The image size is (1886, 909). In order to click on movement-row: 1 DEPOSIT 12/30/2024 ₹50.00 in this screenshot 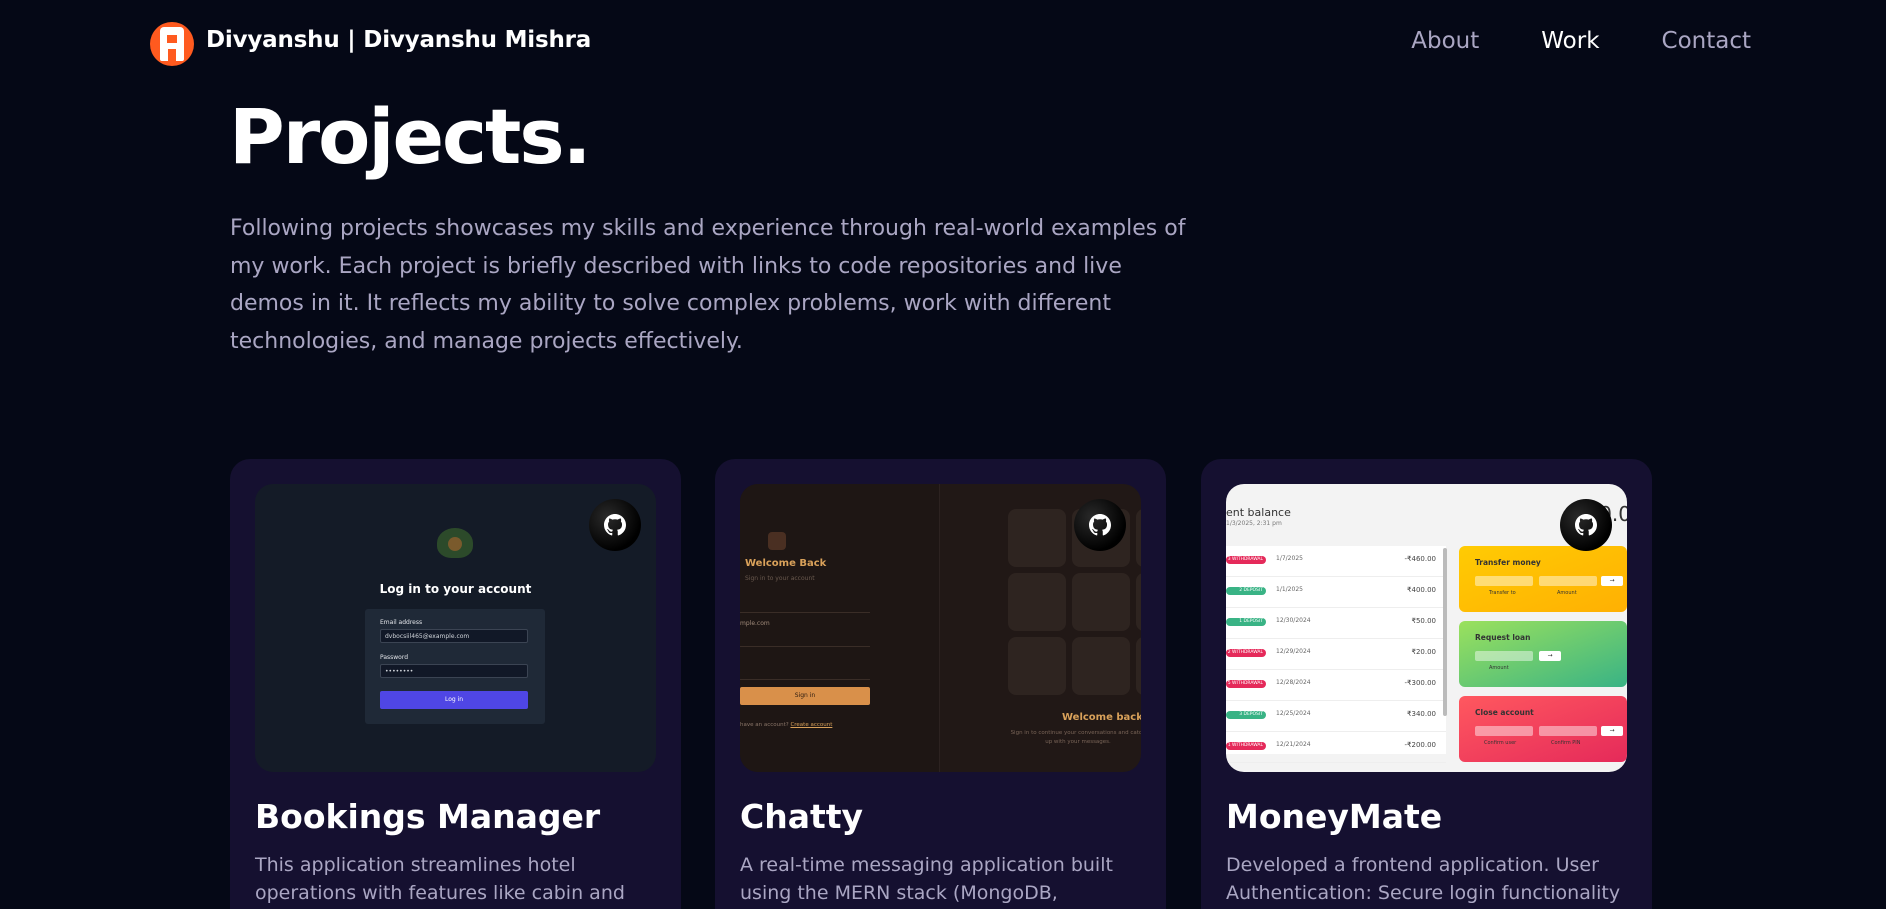, I will do `click(1336, 623)`.